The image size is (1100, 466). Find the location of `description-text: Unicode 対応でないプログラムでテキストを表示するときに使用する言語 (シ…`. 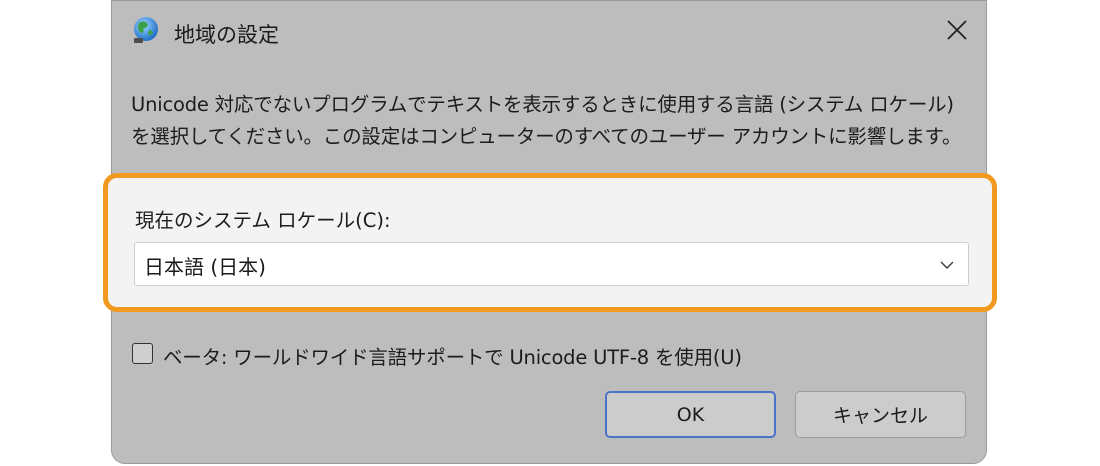

description-text: Unicode 対応でないプログラムでテキストを表示するときに使用する言語 (シ… is located at coordinates (546, 120).